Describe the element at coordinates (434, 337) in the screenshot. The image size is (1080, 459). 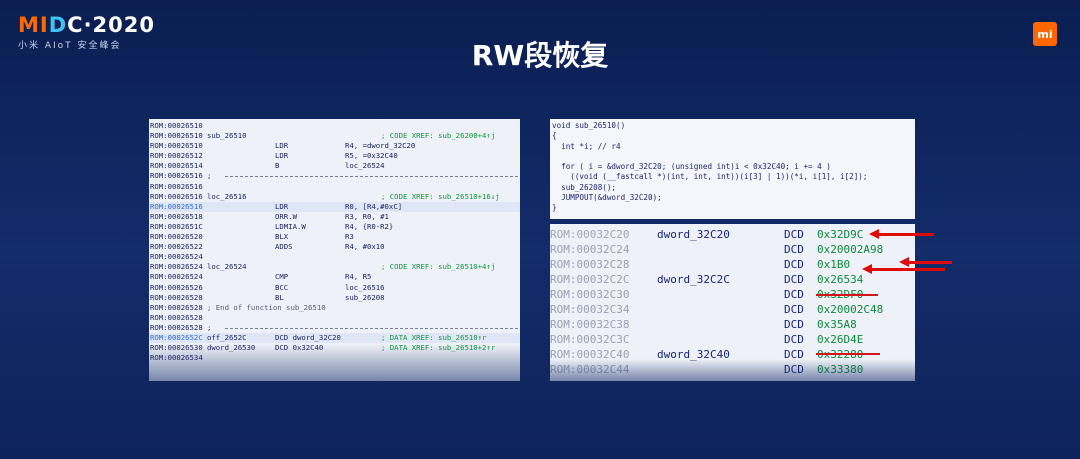
I see `asm-comment: ; DATA XREF: sub_26510↑r` at that location.